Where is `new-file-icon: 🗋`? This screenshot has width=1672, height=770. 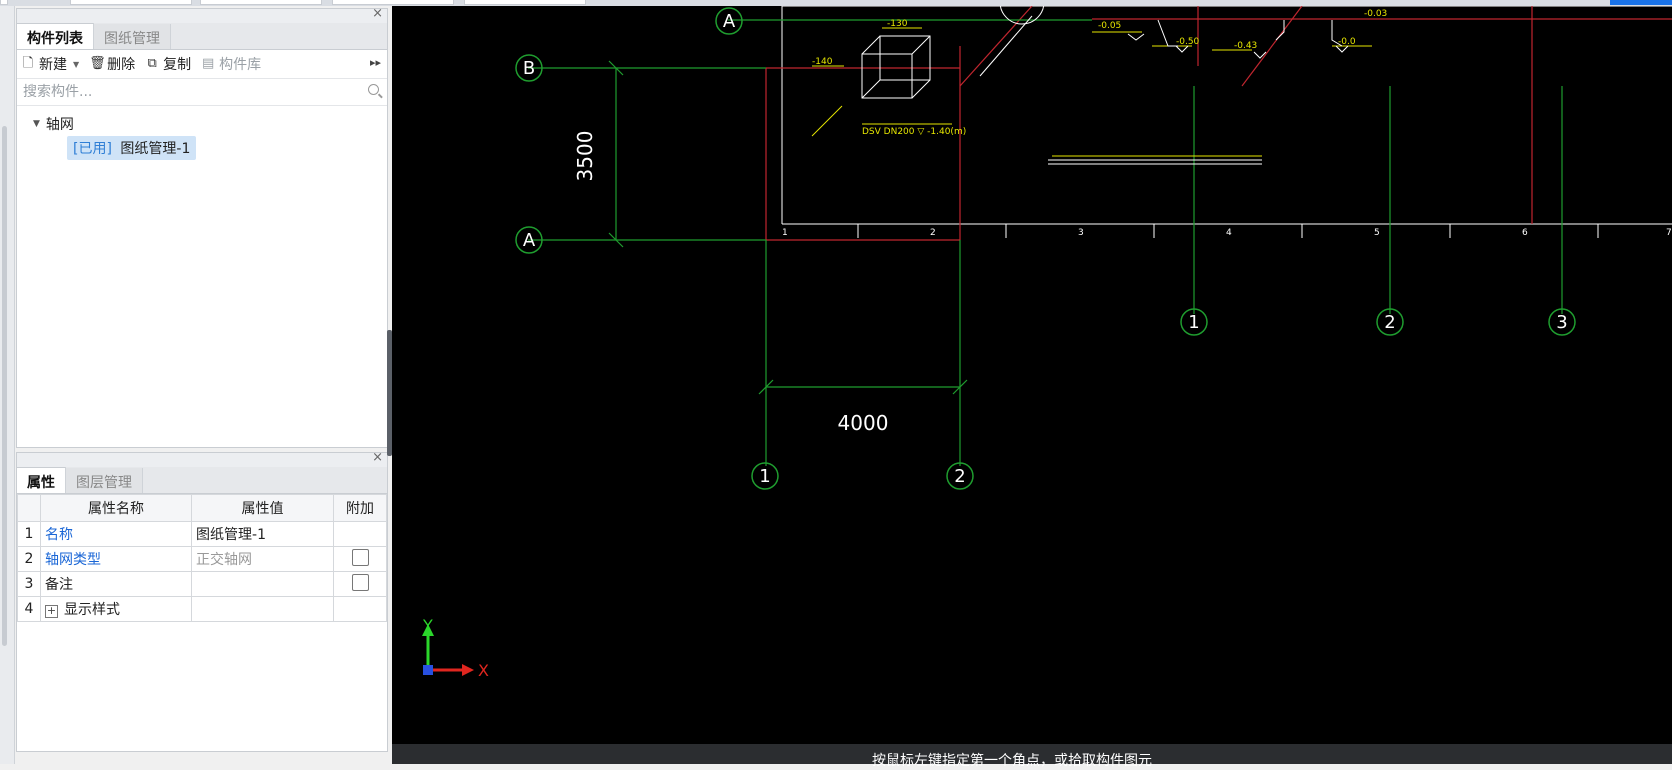 new-file-icon: 🗋 is located at coordinates (28, 63).